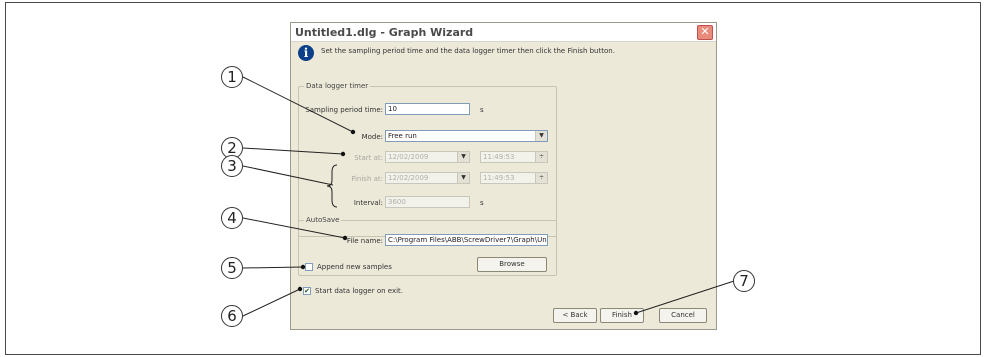  I want to click on callout-6: 6, so click(232, 316).